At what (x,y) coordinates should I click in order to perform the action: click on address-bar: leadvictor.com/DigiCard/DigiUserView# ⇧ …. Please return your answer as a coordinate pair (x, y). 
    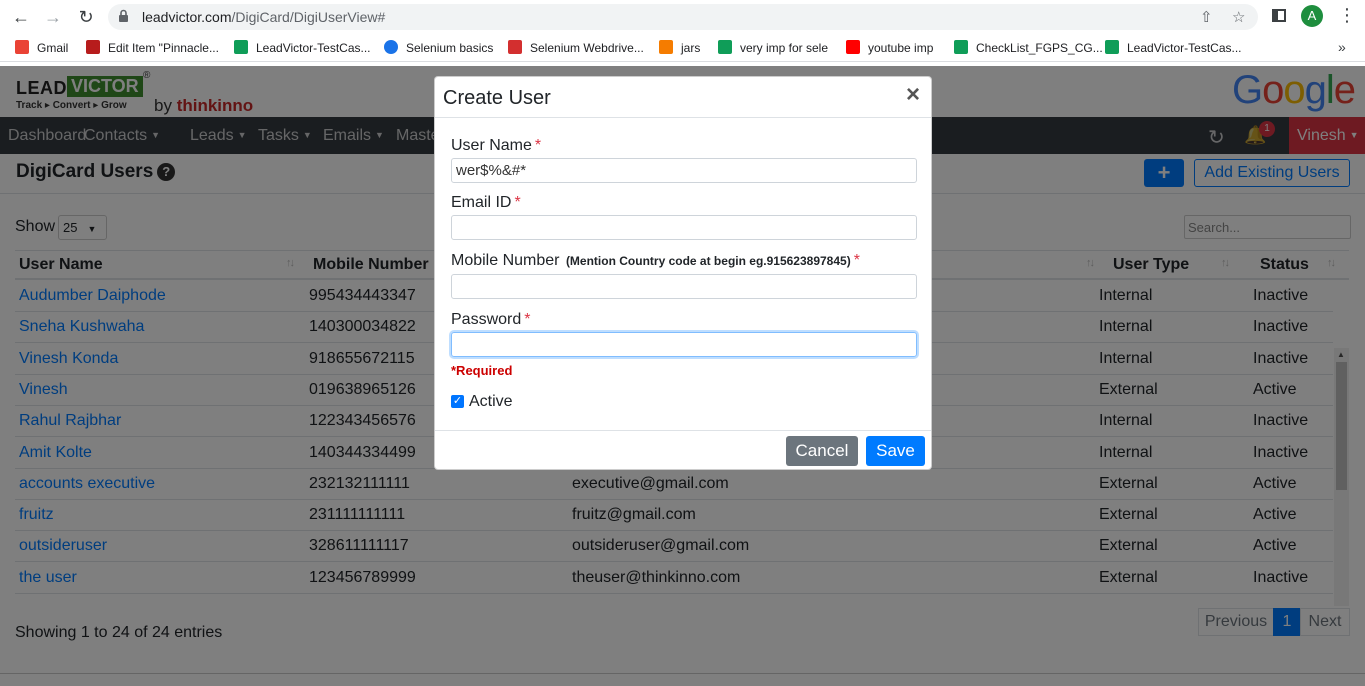
    Looking at the image, I should click on (683, 17).